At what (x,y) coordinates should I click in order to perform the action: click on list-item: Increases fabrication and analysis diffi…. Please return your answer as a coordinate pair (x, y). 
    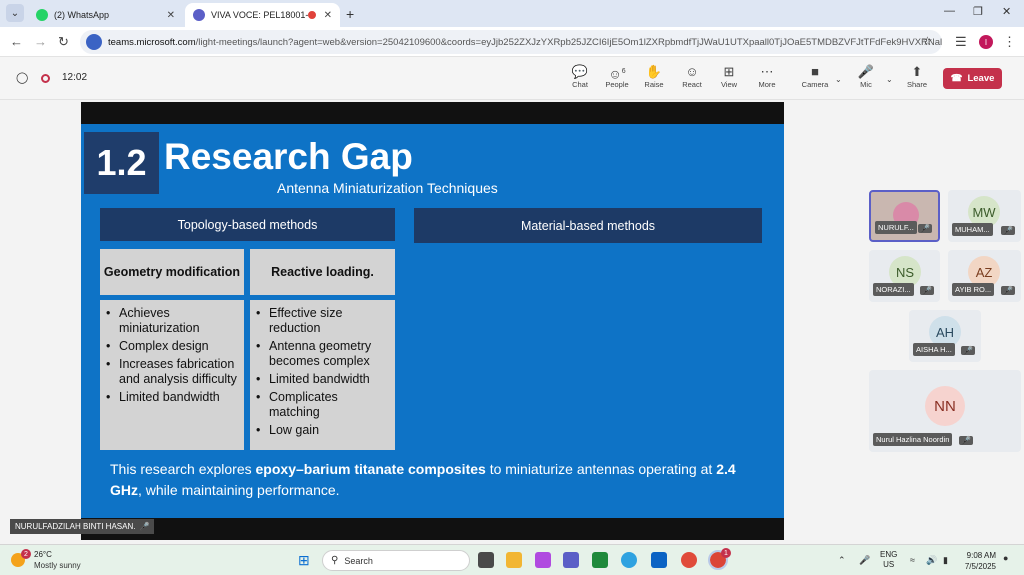
    Looking at the image, I should click on (173, 372).